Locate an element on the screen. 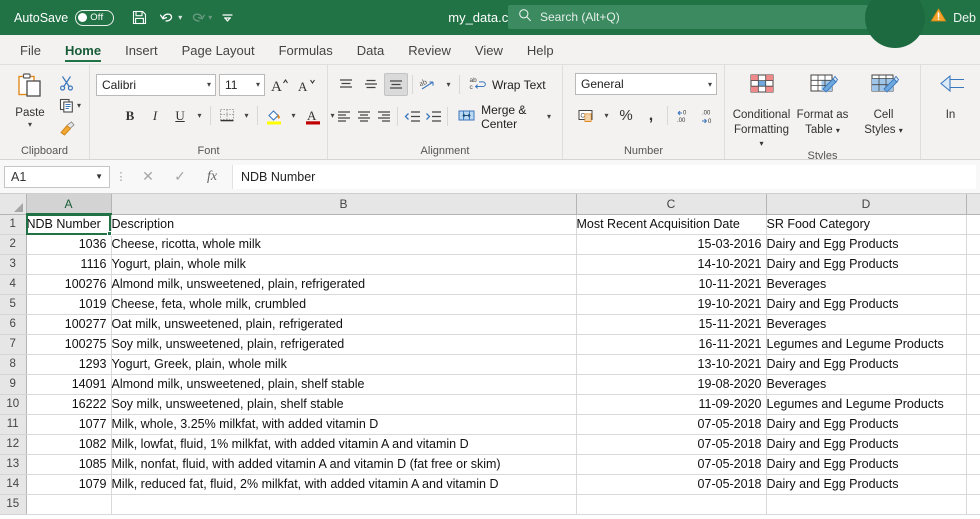 The width and height of the screenshot is (980, 519). cell-D15 is located at coordinates (866, 504).